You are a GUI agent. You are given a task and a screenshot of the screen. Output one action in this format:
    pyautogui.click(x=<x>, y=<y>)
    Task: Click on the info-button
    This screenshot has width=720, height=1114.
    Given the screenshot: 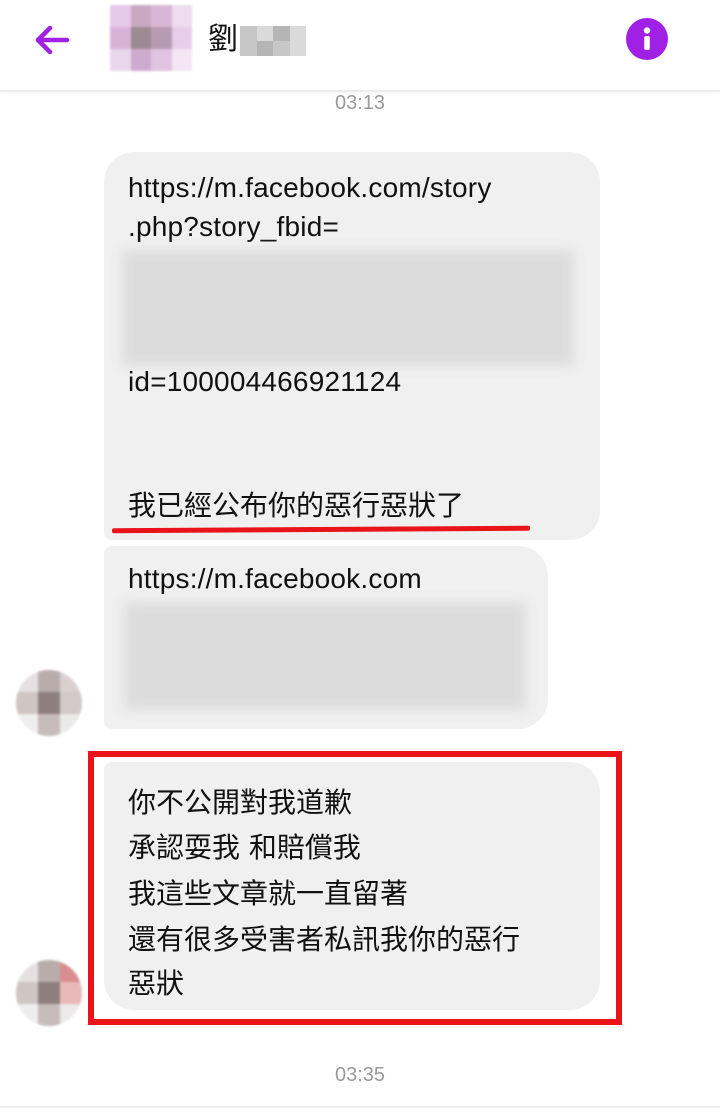 What is the action you would take?
    pyautogui.click(x=647, y=39)
    